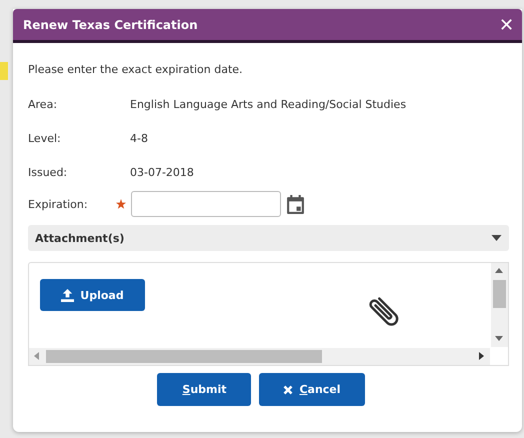  What do you see at coordinates (496, 238) in the screenshot?
I see `caret-icon` at bounding box center [496, 238].